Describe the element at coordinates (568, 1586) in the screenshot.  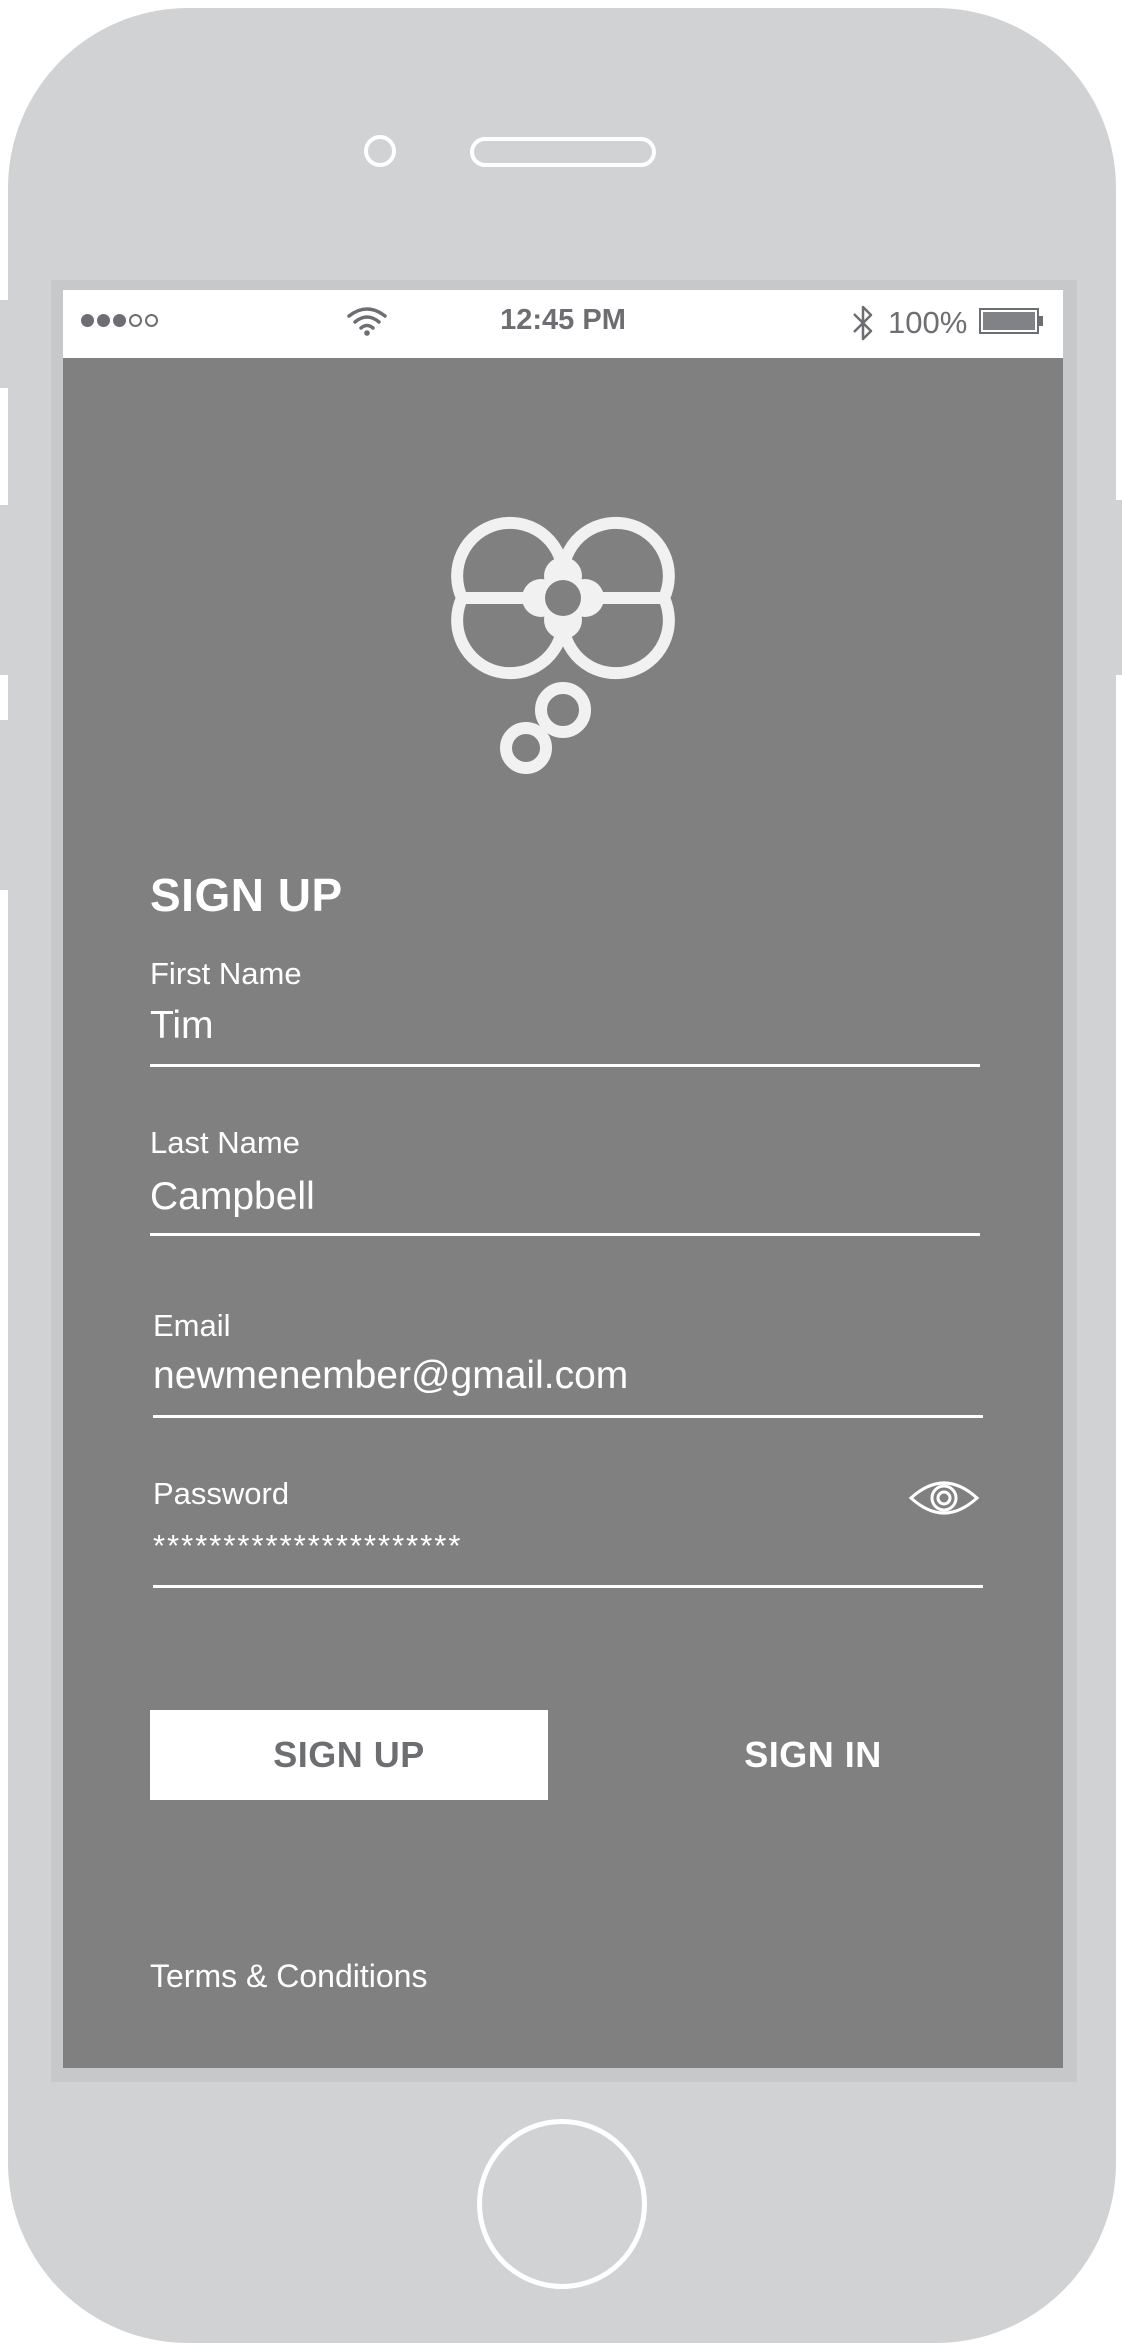
I see `password-underline` at that location.